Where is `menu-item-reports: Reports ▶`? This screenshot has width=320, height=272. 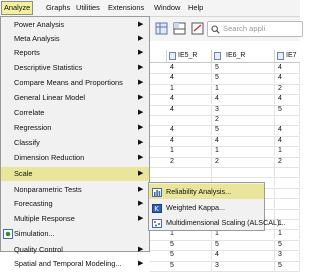
menu-item-reports: Reports ▶ is located at coordinates (75, 53).